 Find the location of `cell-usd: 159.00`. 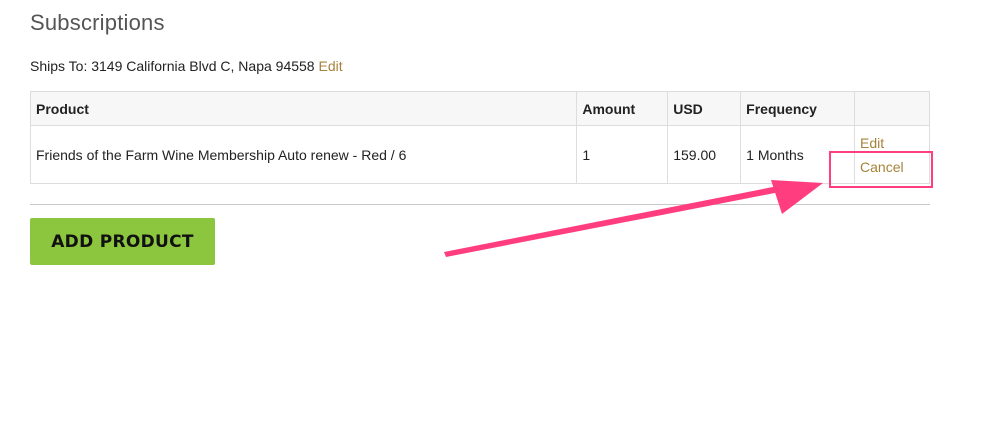

cell-usd: 159.00 is located at coordinates (704, 154).